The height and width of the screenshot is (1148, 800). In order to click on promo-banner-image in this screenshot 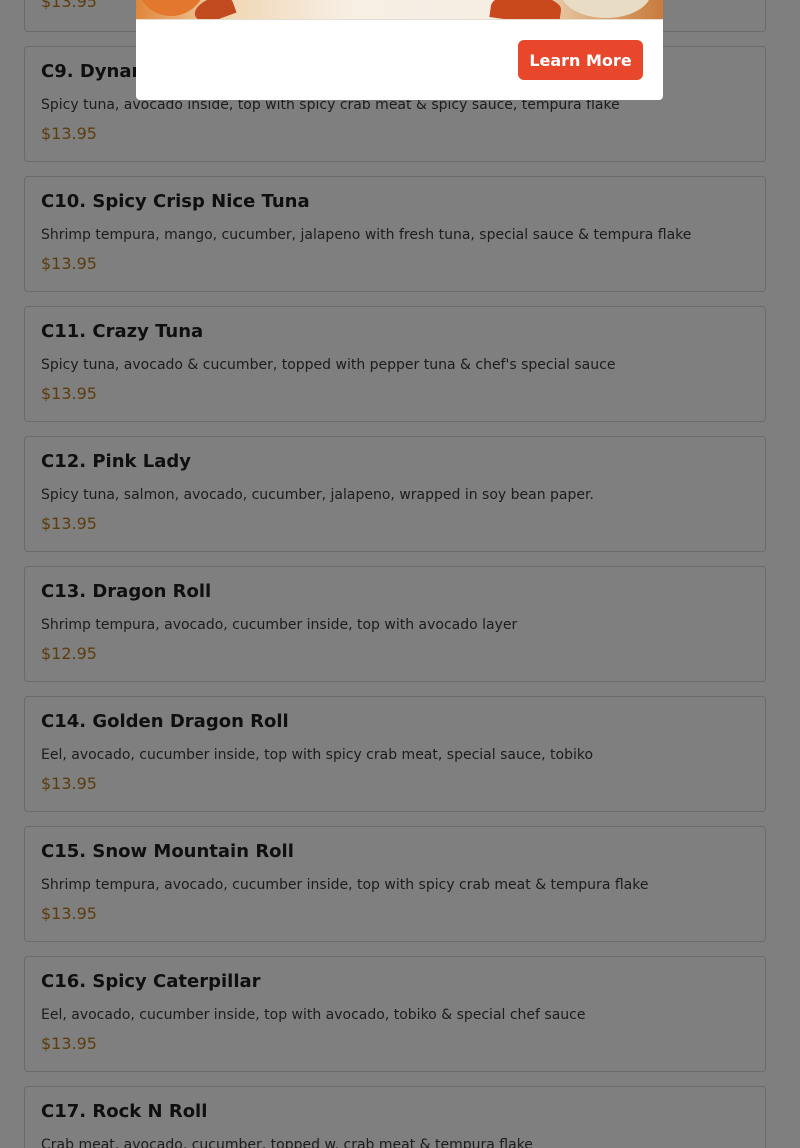, I will do `click(399, 10)`.